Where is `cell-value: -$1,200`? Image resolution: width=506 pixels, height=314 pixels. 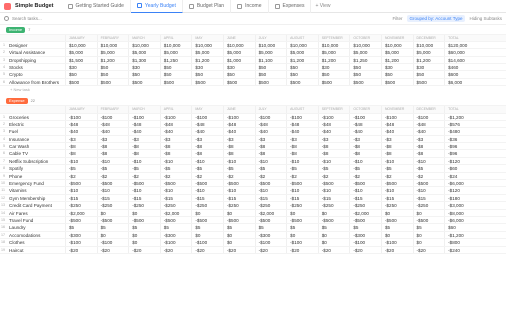
cell-value: -$1,200 is located at coordinates (460, 235).